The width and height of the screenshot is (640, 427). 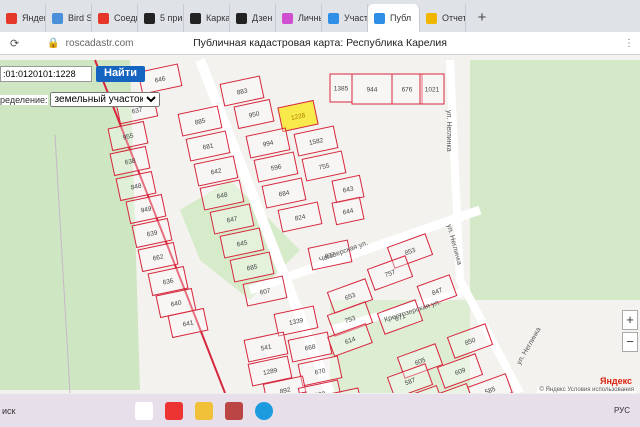 What do you see at coordinates (208, 146) in the screenshot?
I see `parcel: 681` at bounding box center [208, 146].